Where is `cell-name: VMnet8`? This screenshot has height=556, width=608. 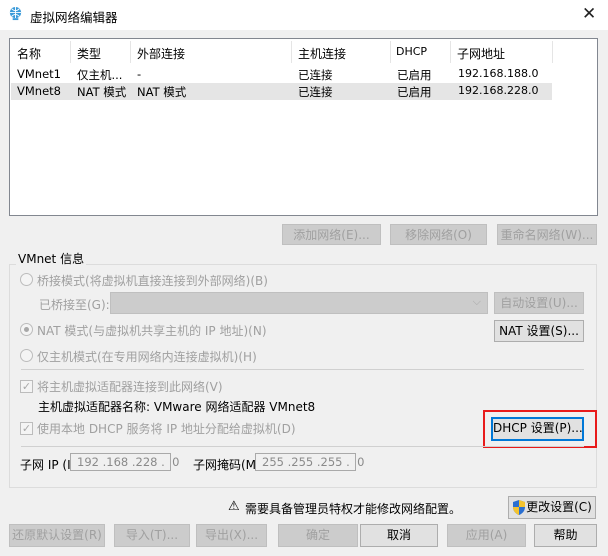
cell-name: VMnet8 is located at coordinates (39, 91).